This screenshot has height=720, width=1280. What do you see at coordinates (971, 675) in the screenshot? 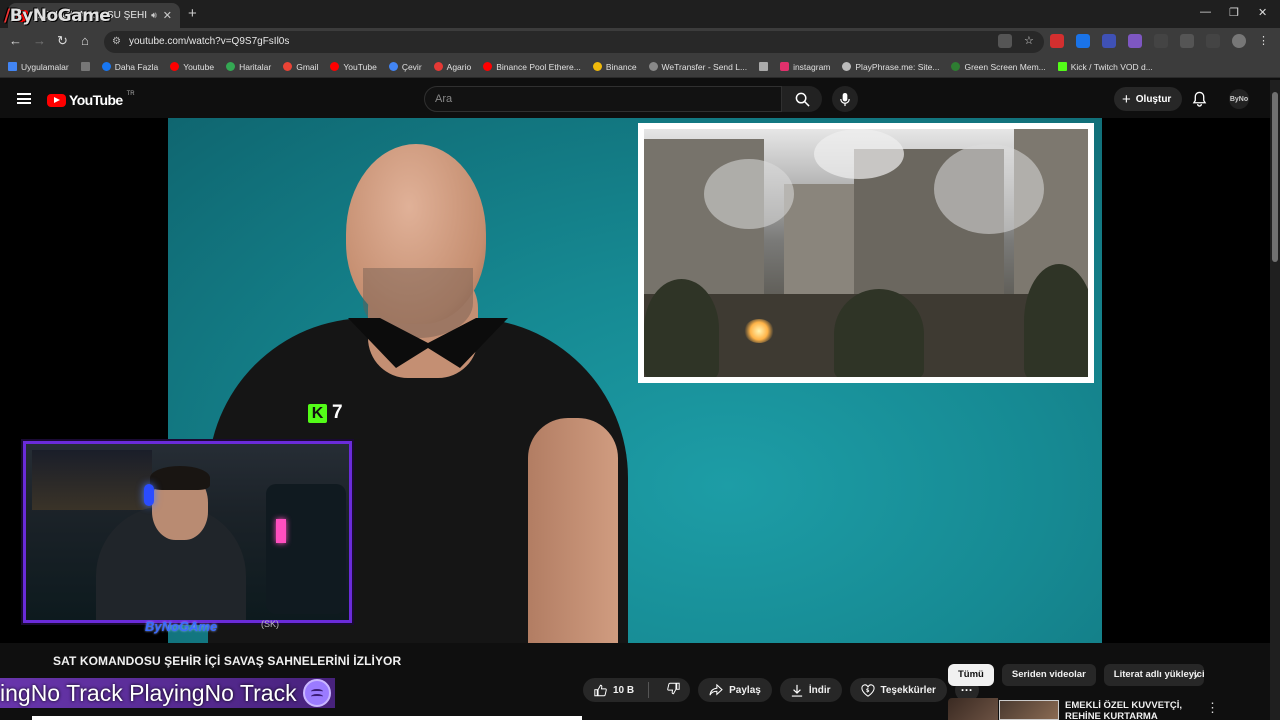
I see `chip-all: Tümü` at bounding box center [971, 675].